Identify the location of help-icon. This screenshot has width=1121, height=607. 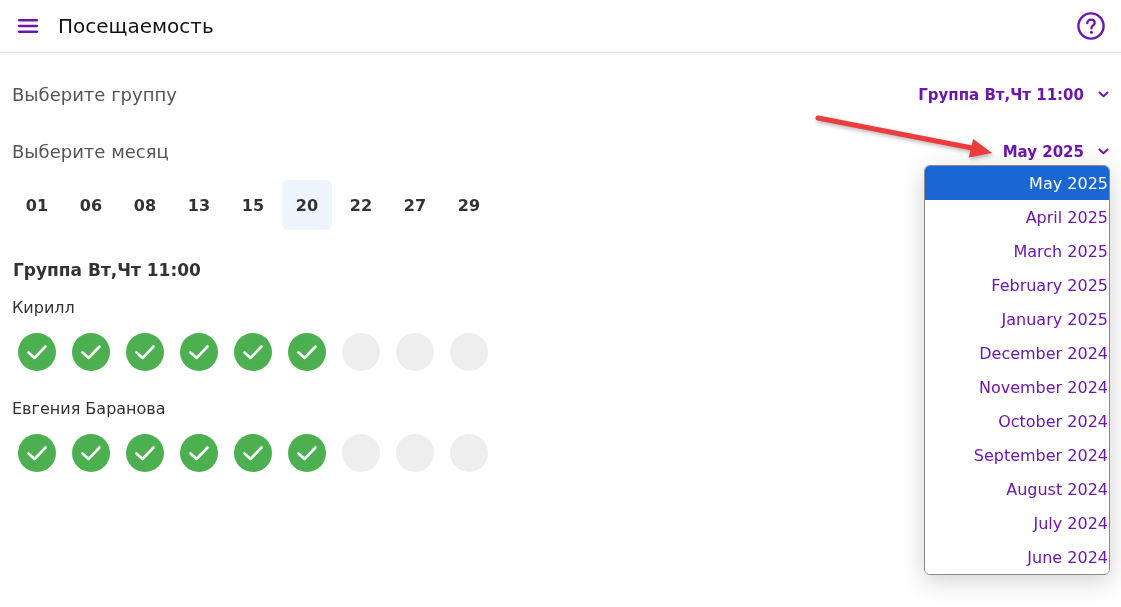
(1091, 26).